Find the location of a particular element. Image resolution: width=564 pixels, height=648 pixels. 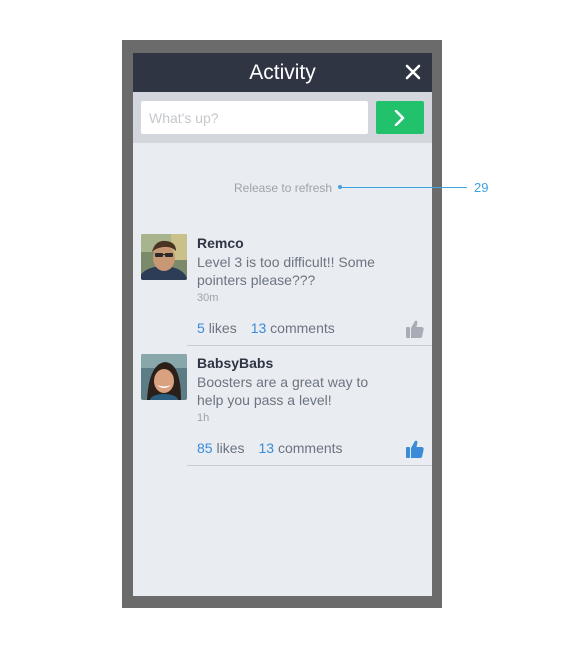

chevron-right-icon is located at coordinates (399, 118).